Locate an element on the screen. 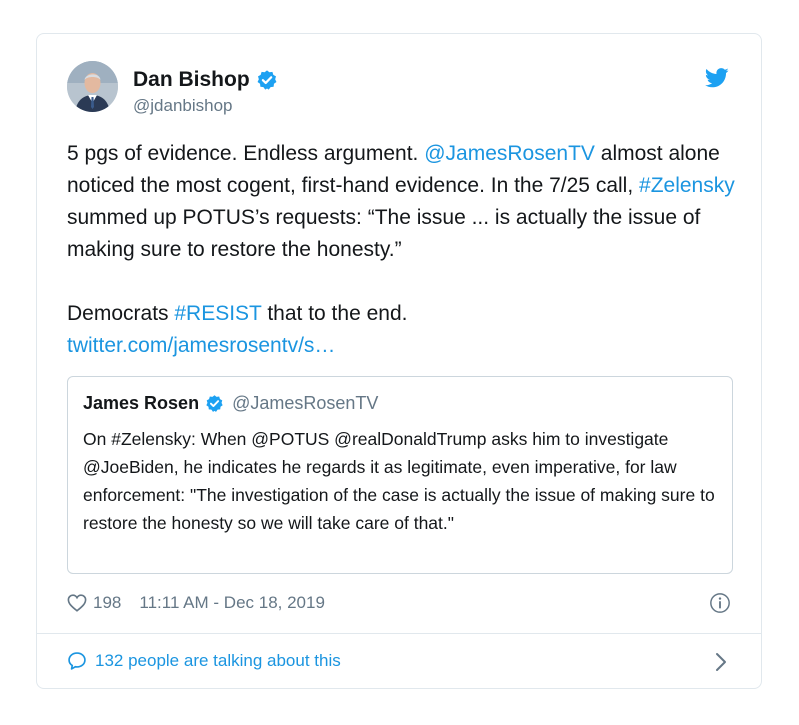 This screenshot has height=725, width=799. speech-bubble-icon is located at coordinates (77, 661).